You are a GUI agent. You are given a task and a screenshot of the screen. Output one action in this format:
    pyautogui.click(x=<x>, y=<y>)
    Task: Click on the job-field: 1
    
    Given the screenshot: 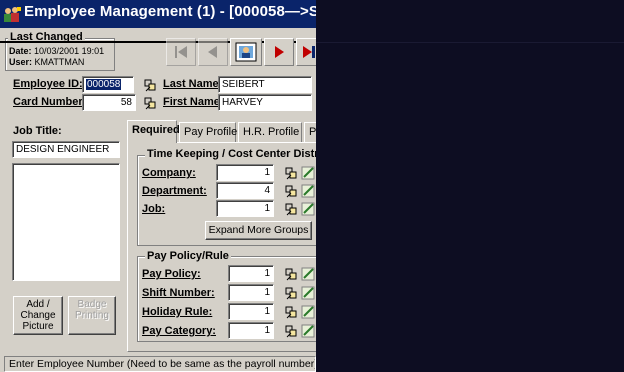 What is the action you would take?
    pyautogui.click(x=245, y=208)
    